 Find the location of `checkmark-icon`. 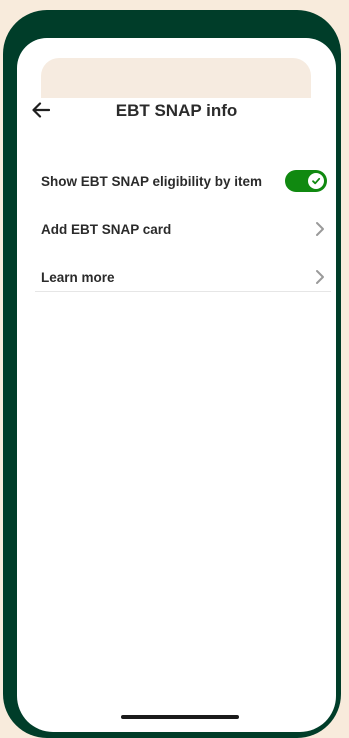

checkmark-icon is located at coordinates (316, 181).